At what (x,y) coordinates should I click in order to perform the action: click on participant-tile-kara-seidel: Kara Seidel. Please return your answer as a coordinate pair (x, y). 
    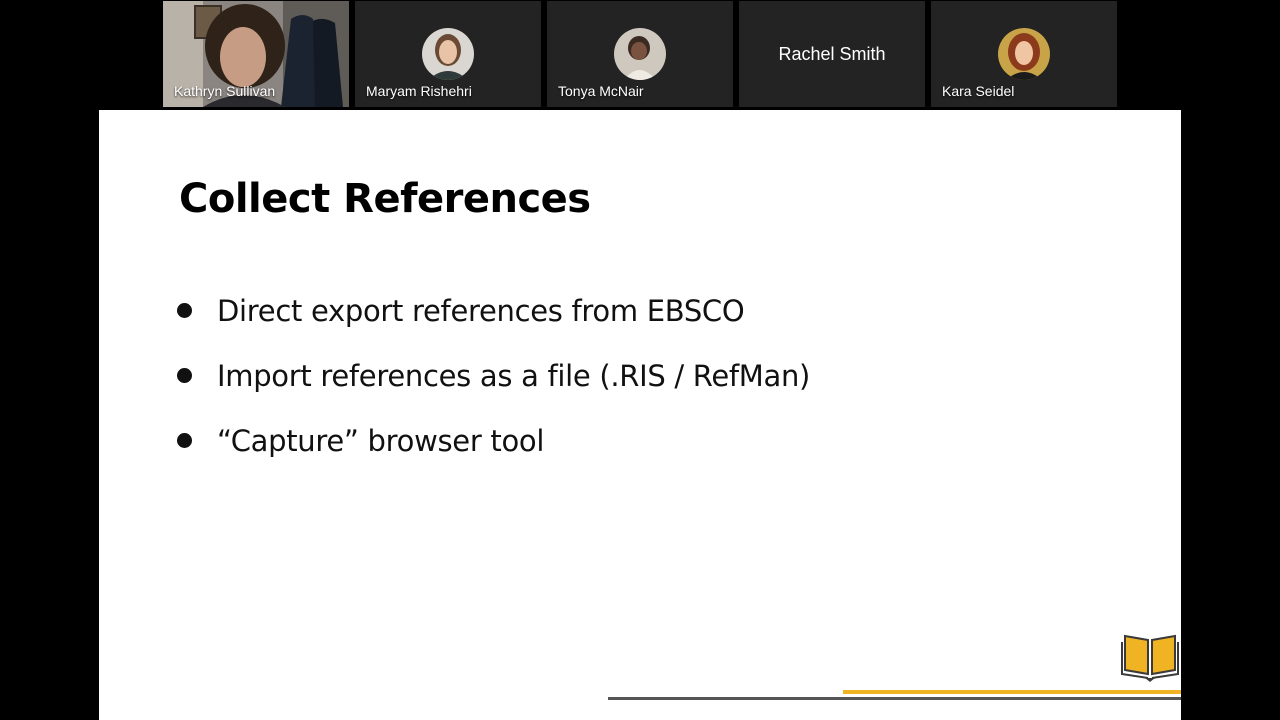
    Looking at the image, I should click on (1024, 54).